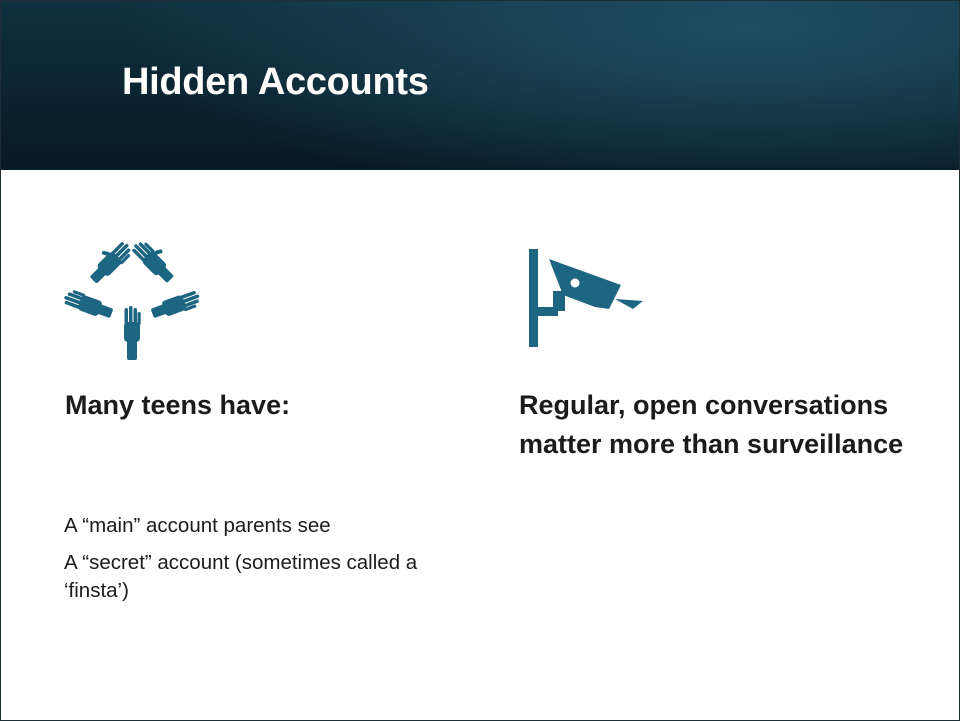  I want to click on banner-divider, so click(480, 169).